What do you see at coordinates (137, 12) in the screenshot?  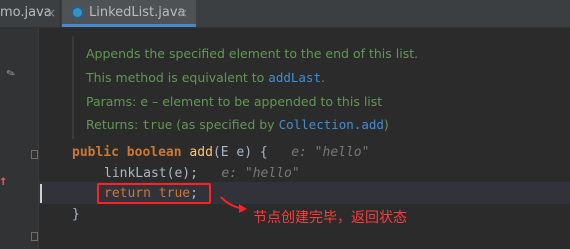 I see `tab-label: LinkedList.java` at bounding box center [137, 12].